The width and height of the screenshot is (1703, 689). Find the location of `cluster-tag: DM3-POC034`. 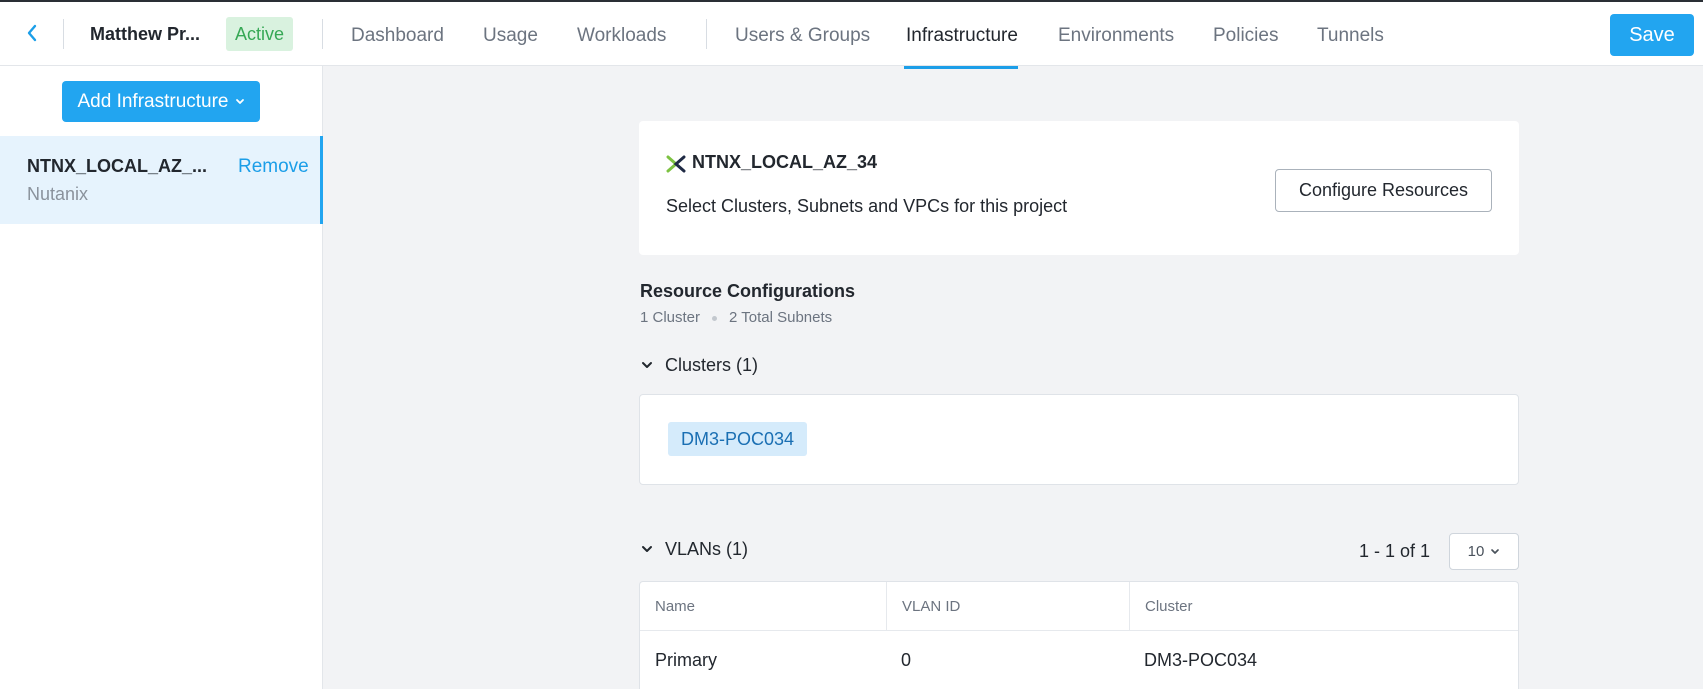

cluster-tag: DM3-POC034 is located at coordinates (738, 439).